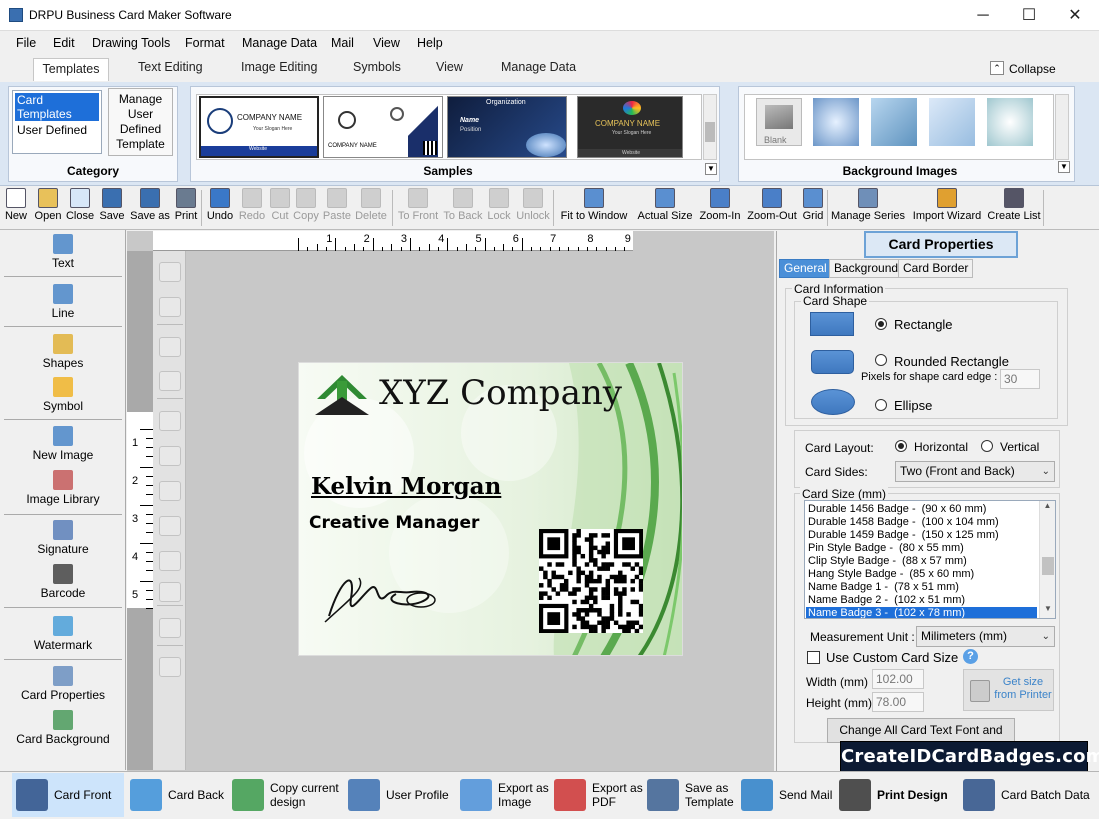 Image resolution: width=1099 pixels, height=819 pixels. Describe the element at coordinates (710, 132) in the screenshot. I see `samples-scroll-thumb` at that location.